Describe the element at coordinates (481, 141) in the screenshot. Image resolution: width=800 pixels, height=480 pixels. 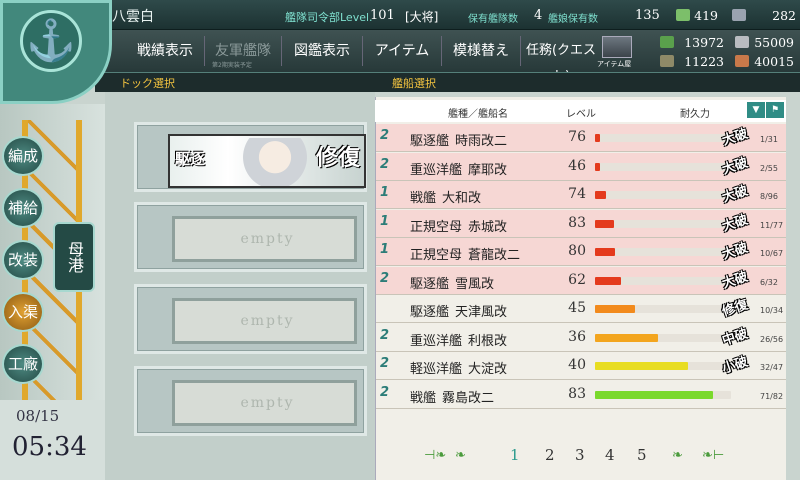
I see `ship-name: 時雨改二` at that location.